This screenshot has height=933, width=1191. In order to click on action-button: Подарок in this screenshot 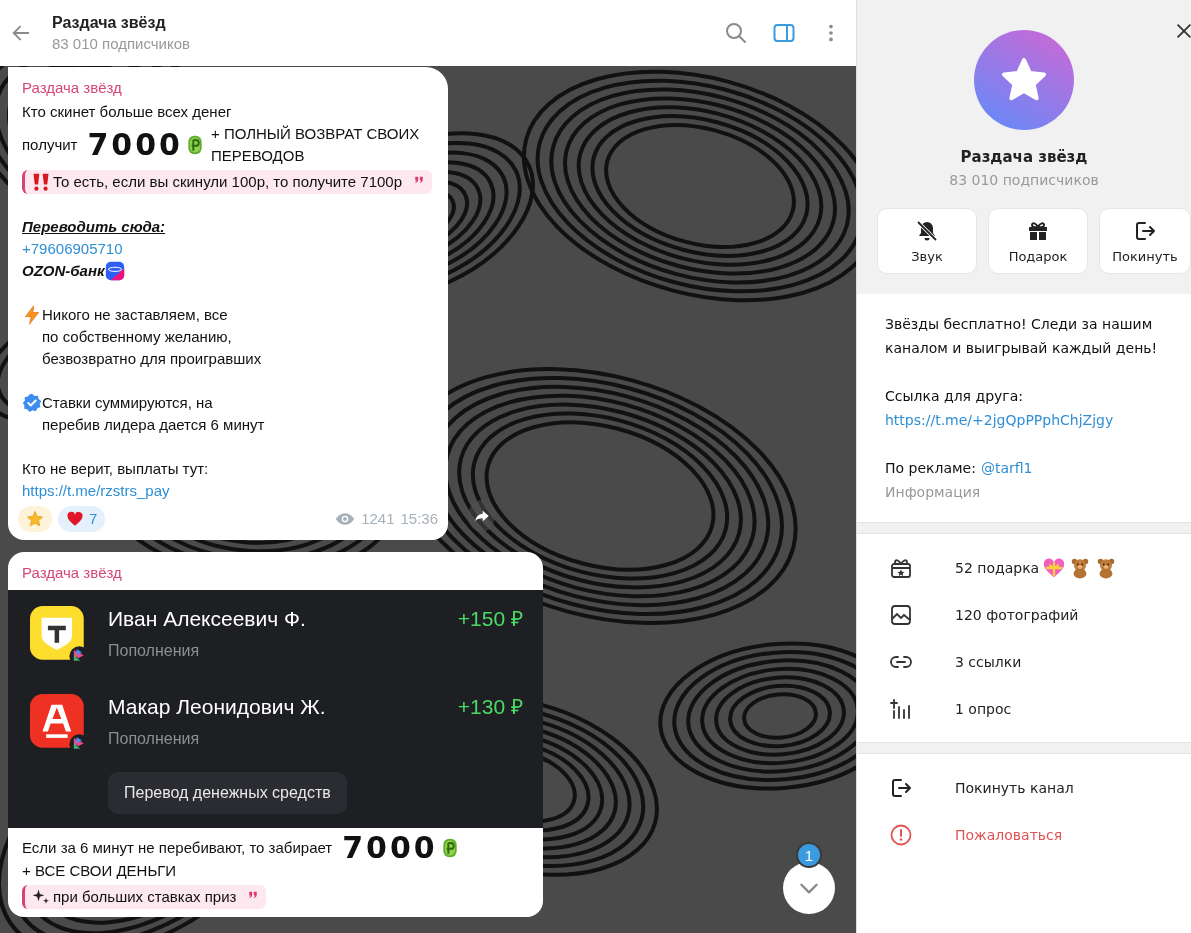, I will do `click(1038, 241)`.